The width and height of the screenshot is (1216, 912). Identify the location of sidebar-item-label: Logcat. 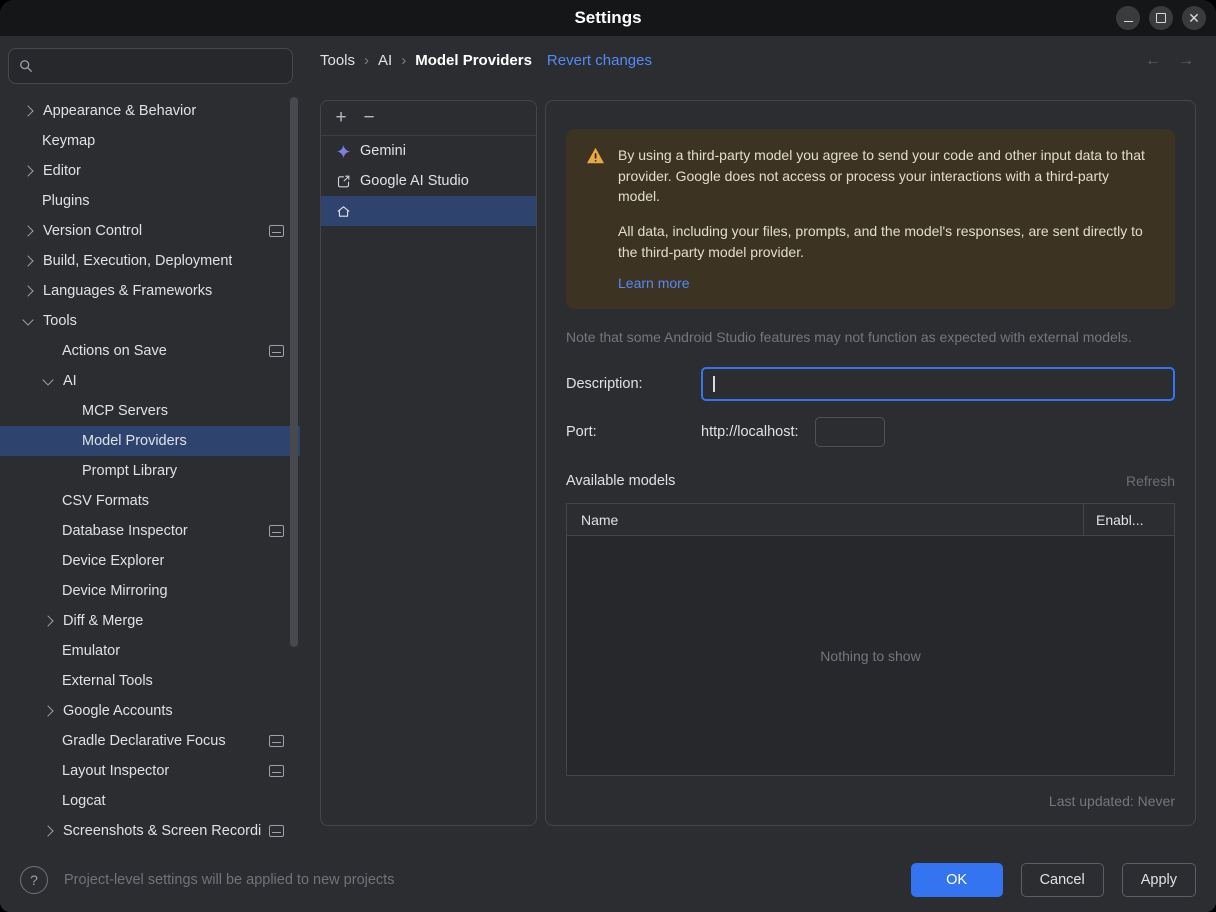
(84, 801).